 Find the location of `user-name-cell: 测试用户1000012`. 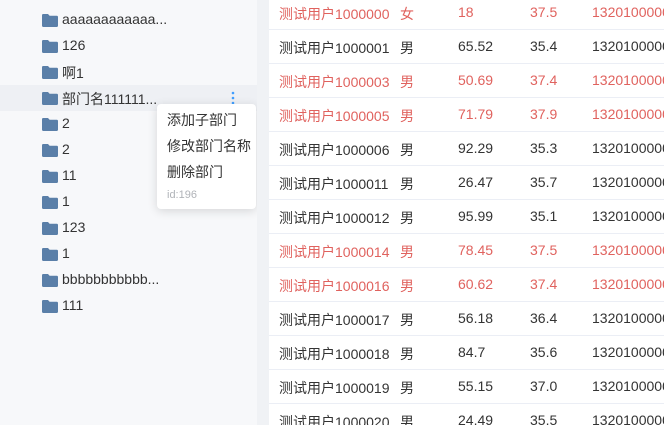

user-name-cell: 测试用户1000012 is located at coordinates (334, 218).